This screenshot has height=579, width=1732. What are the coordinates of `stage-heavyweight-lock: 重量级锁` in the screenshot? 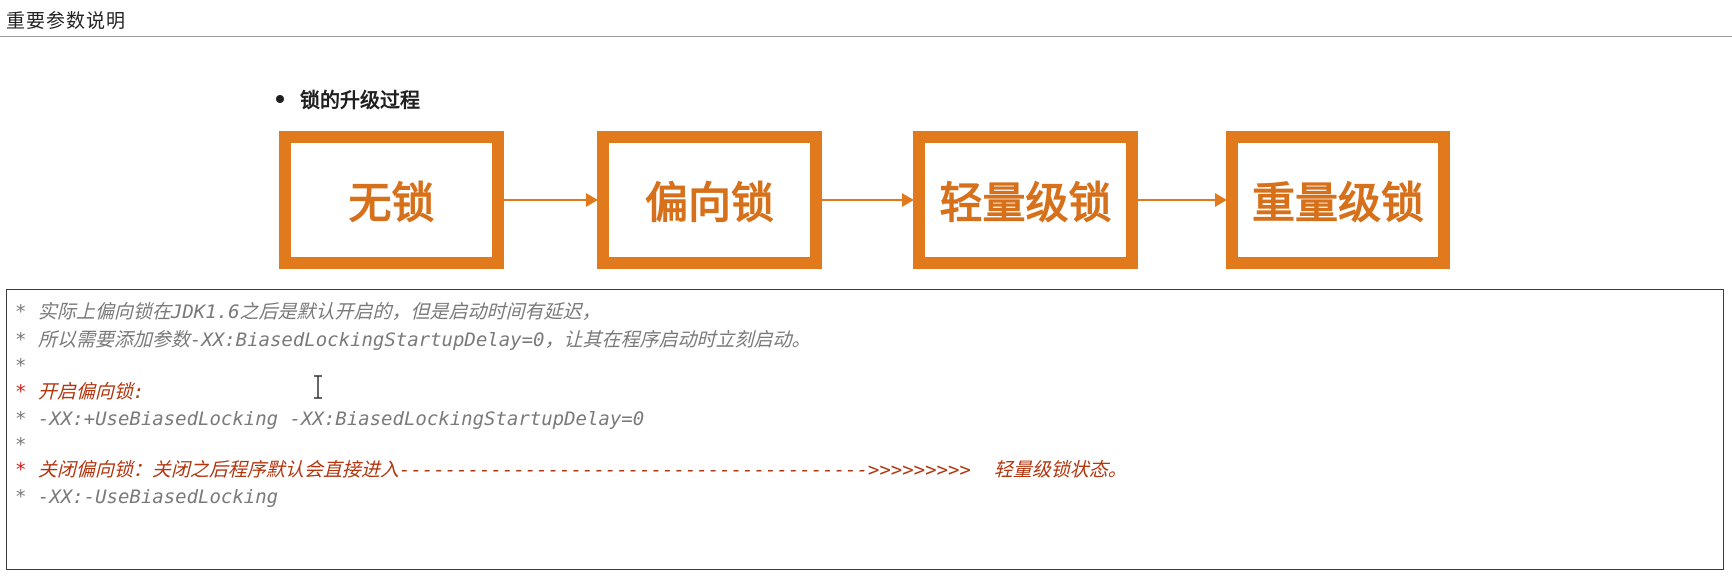 It's located at (1338, 200).